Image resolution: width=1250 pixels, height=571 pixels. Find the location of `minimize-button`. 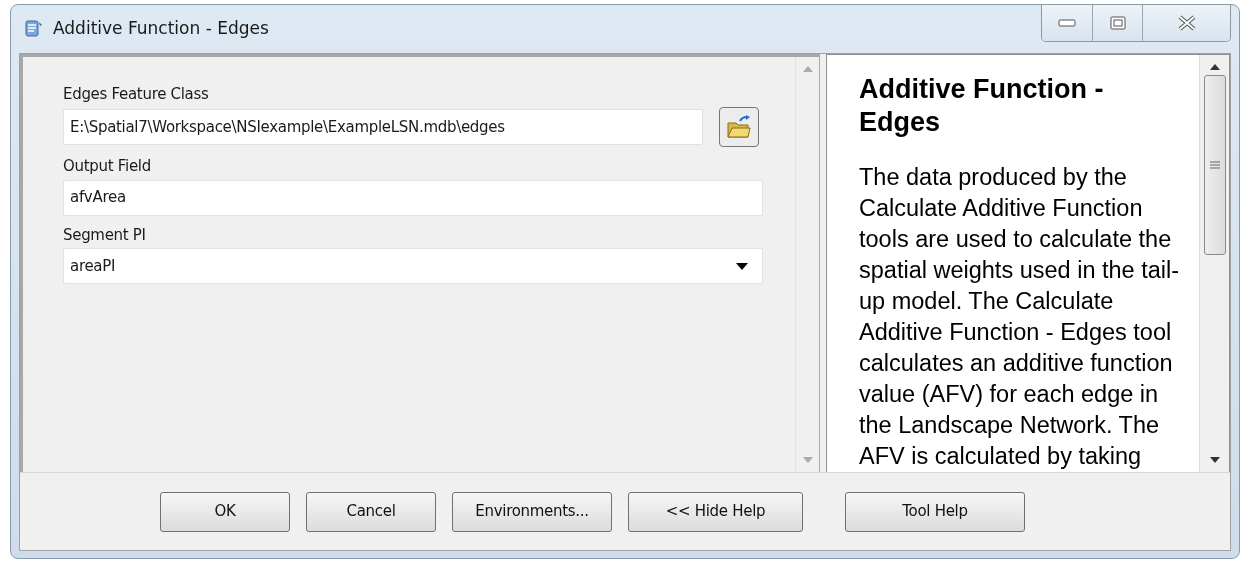

minimize-button is located at coordinates (1067, 23).